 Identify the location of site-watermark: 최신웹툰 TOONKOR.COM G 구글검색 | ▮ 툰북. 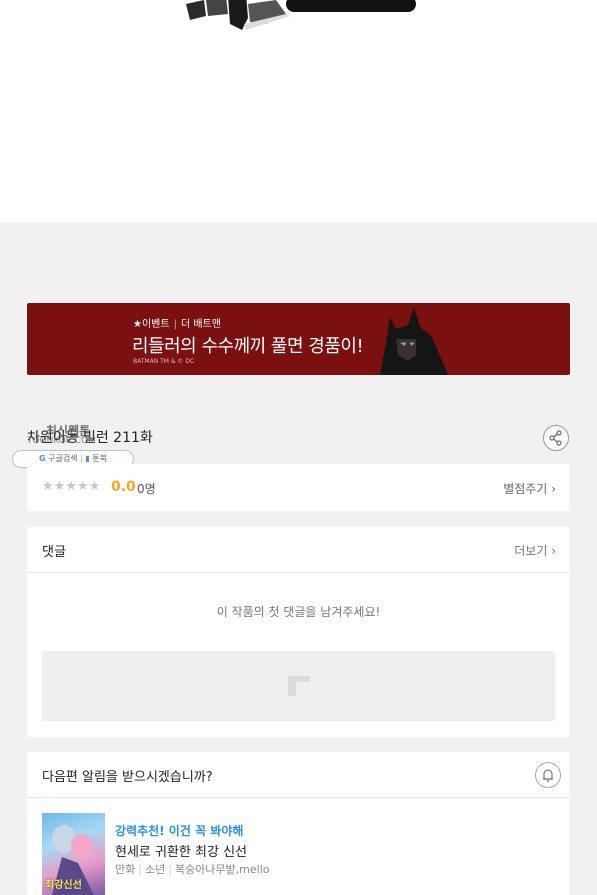
(74, 446).